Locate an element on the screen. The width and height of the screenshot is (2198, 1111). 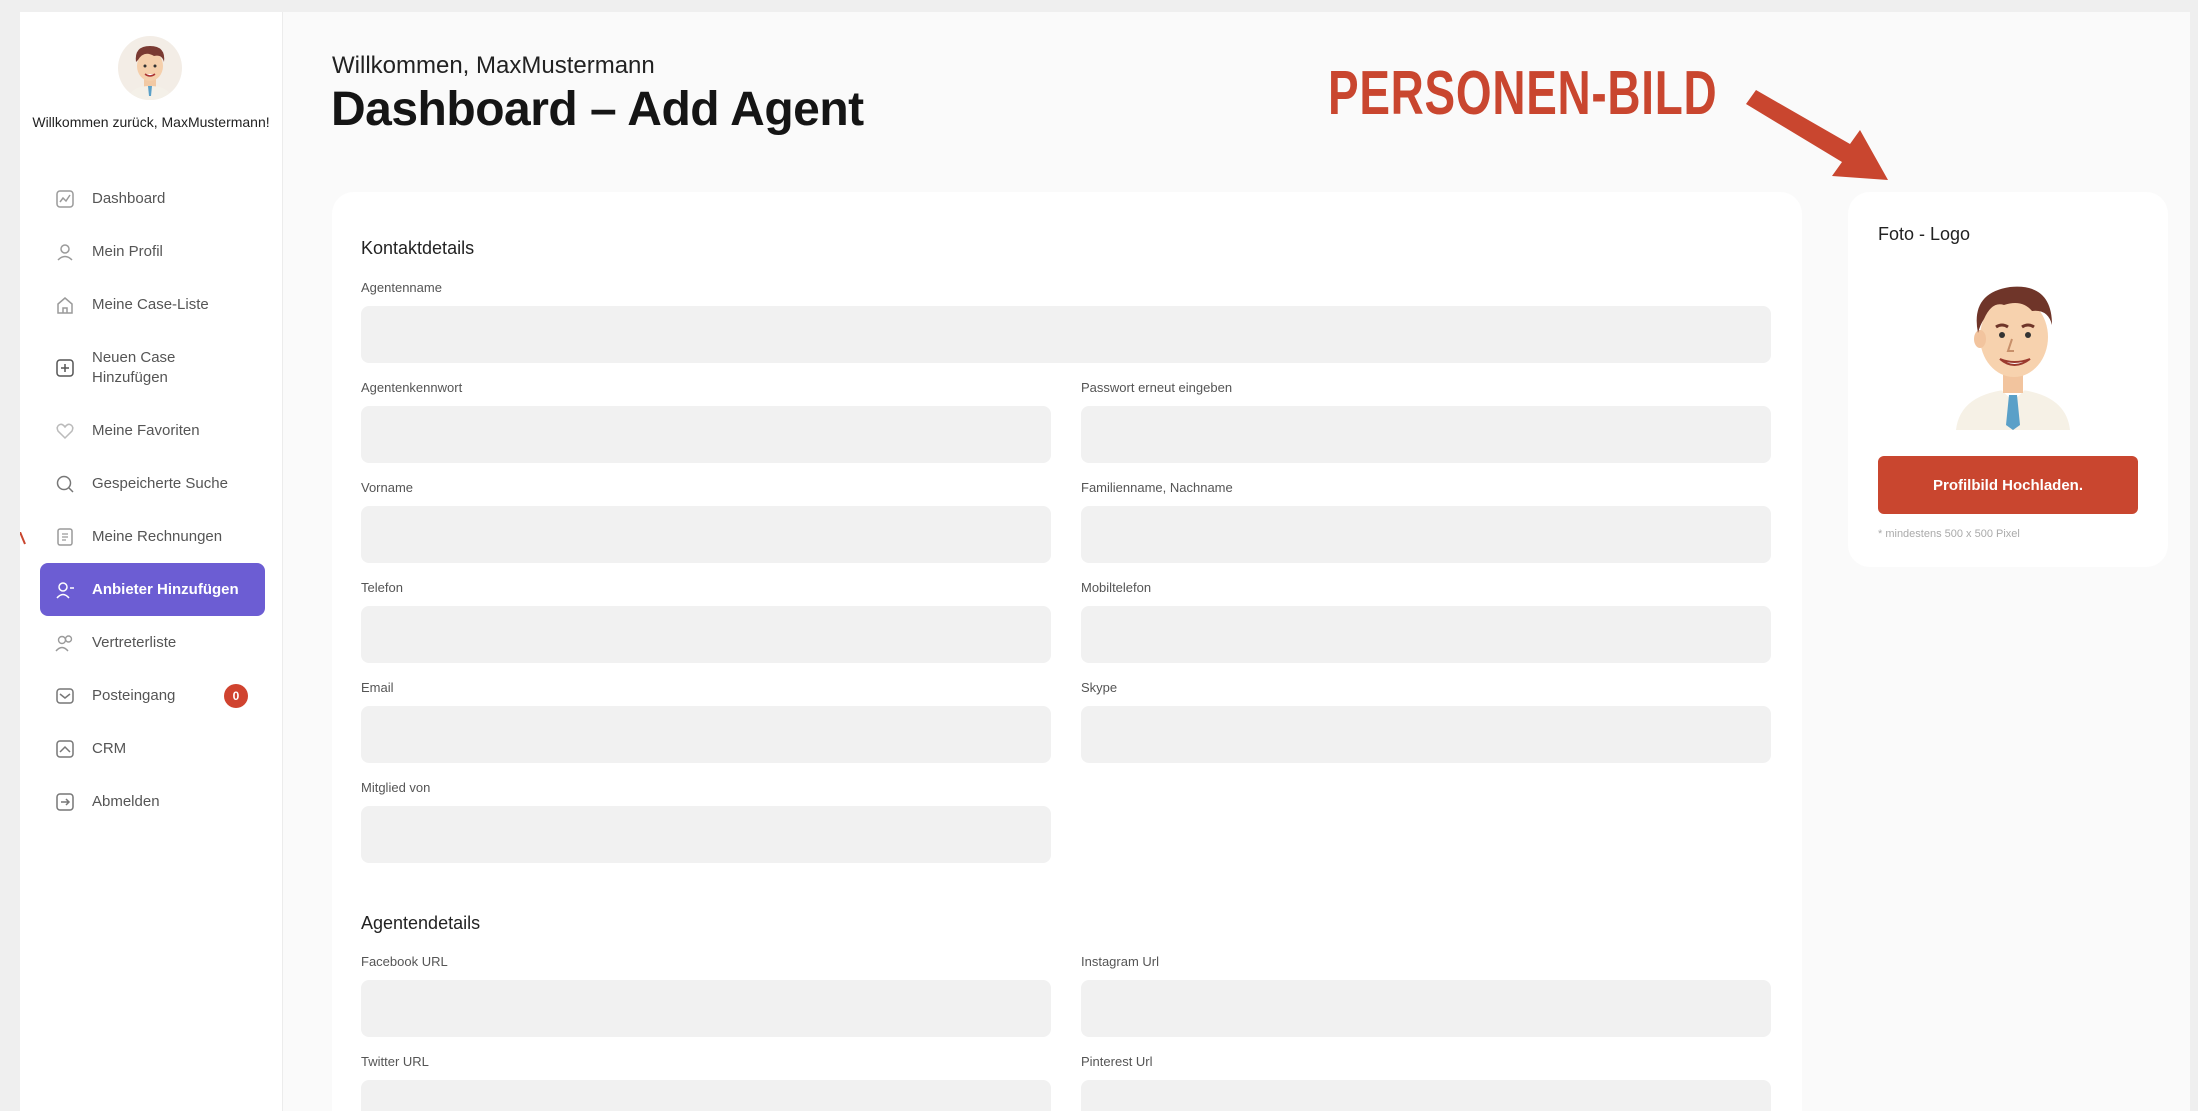
sidebar-item-label: Posteingang is located at coordinates (134, 695).